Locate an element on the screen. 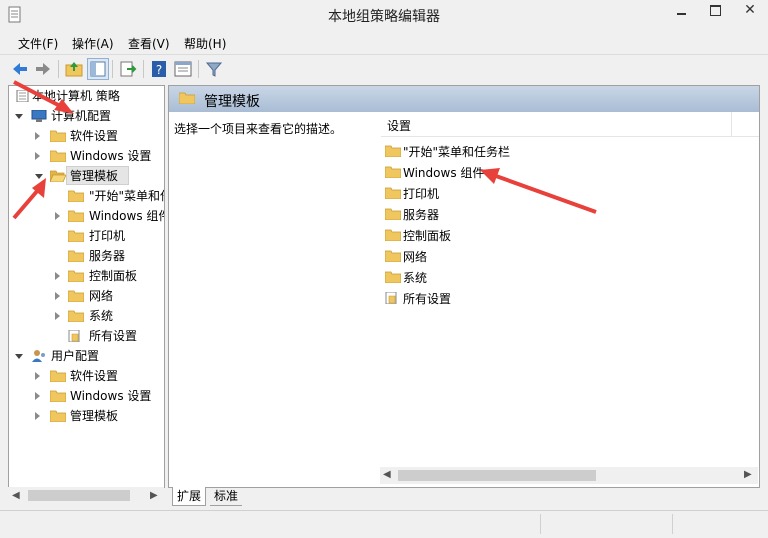 This screenshot has width=768, height=538. title-bar: 本地组策略编辑器 ✕ is located at coordinates (384, 15).